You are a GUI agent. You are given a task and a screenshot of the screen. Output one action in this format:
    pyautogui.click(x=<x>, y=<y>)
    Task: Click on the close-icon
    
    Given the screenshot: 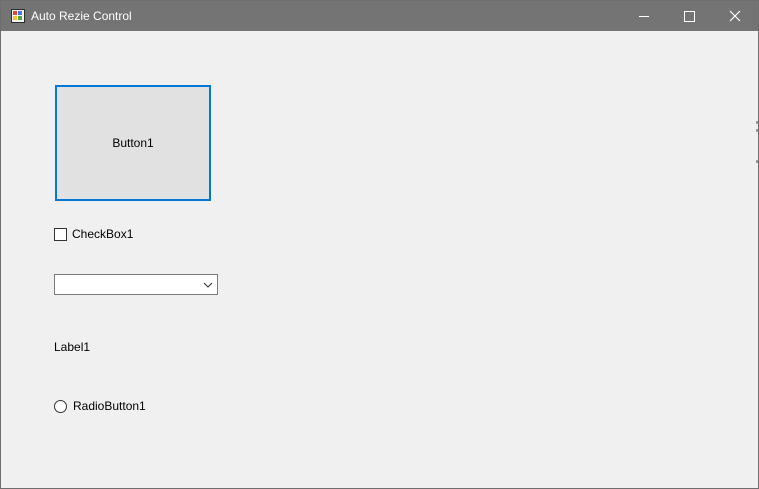 What is the action you would take?
    pyautogui.click(x=735, y=16)
    